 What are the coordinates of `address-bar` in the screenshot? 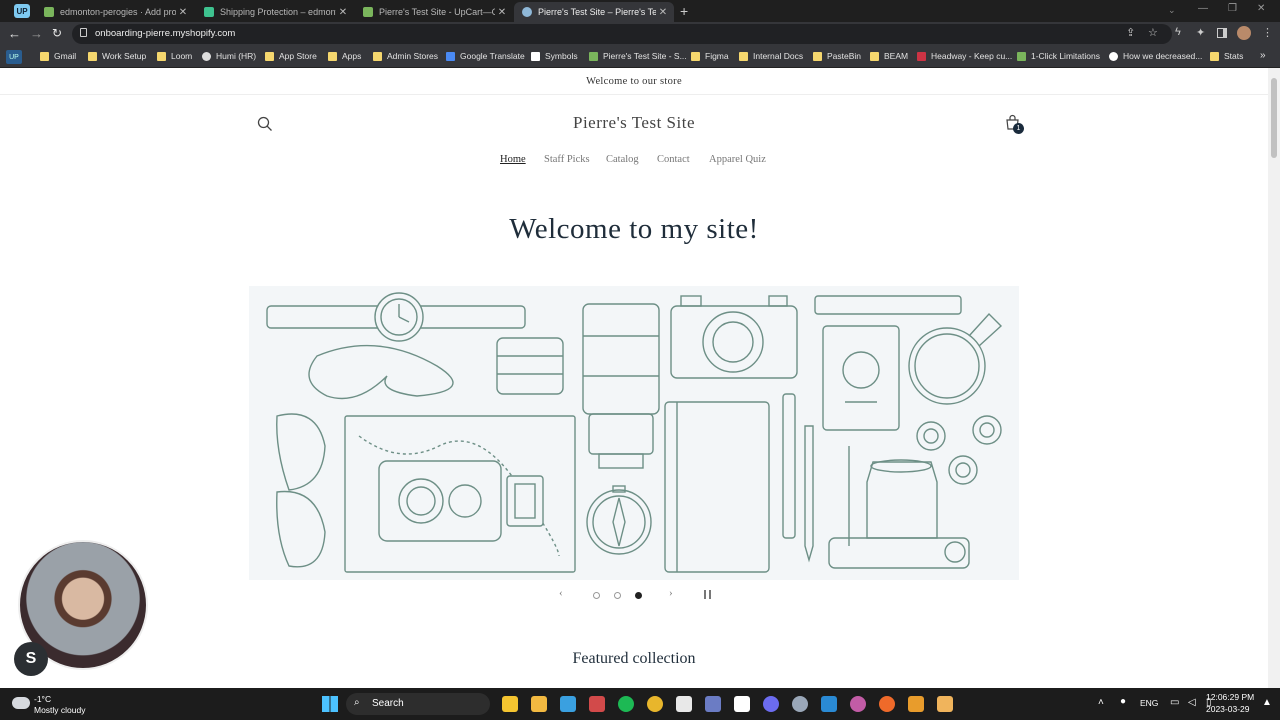 It's located at (622, 34).